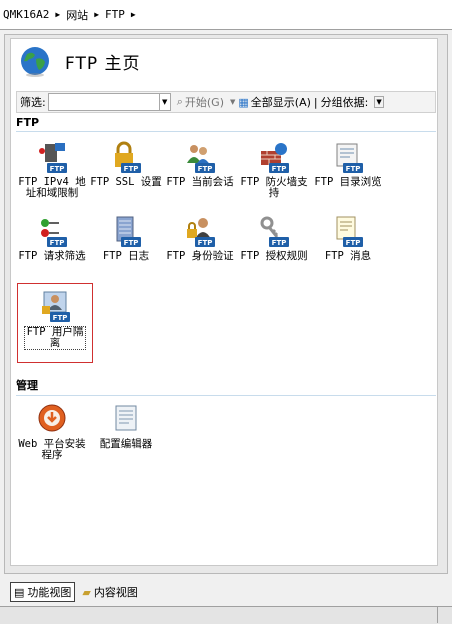 This screenshot has height=624, width=452. Describe the element at coordinates (126, 418) in the screenshot. I see `configuration-editor-icon` at that location.